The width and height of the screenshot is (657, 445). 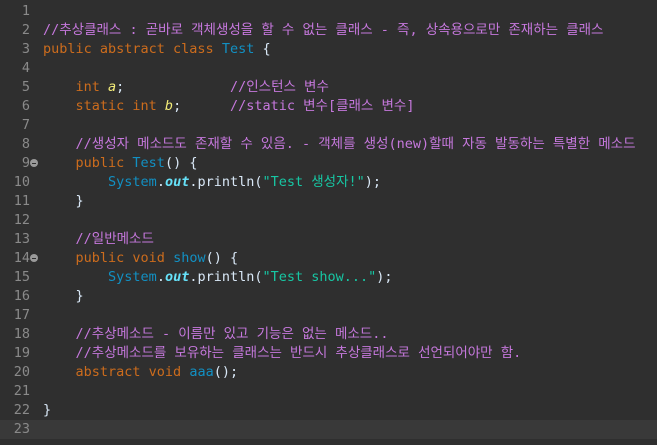 What do you see at coordinates (328, 391) in the screenshot?
I see `code-line: 21` at bounding box center [328, 391].